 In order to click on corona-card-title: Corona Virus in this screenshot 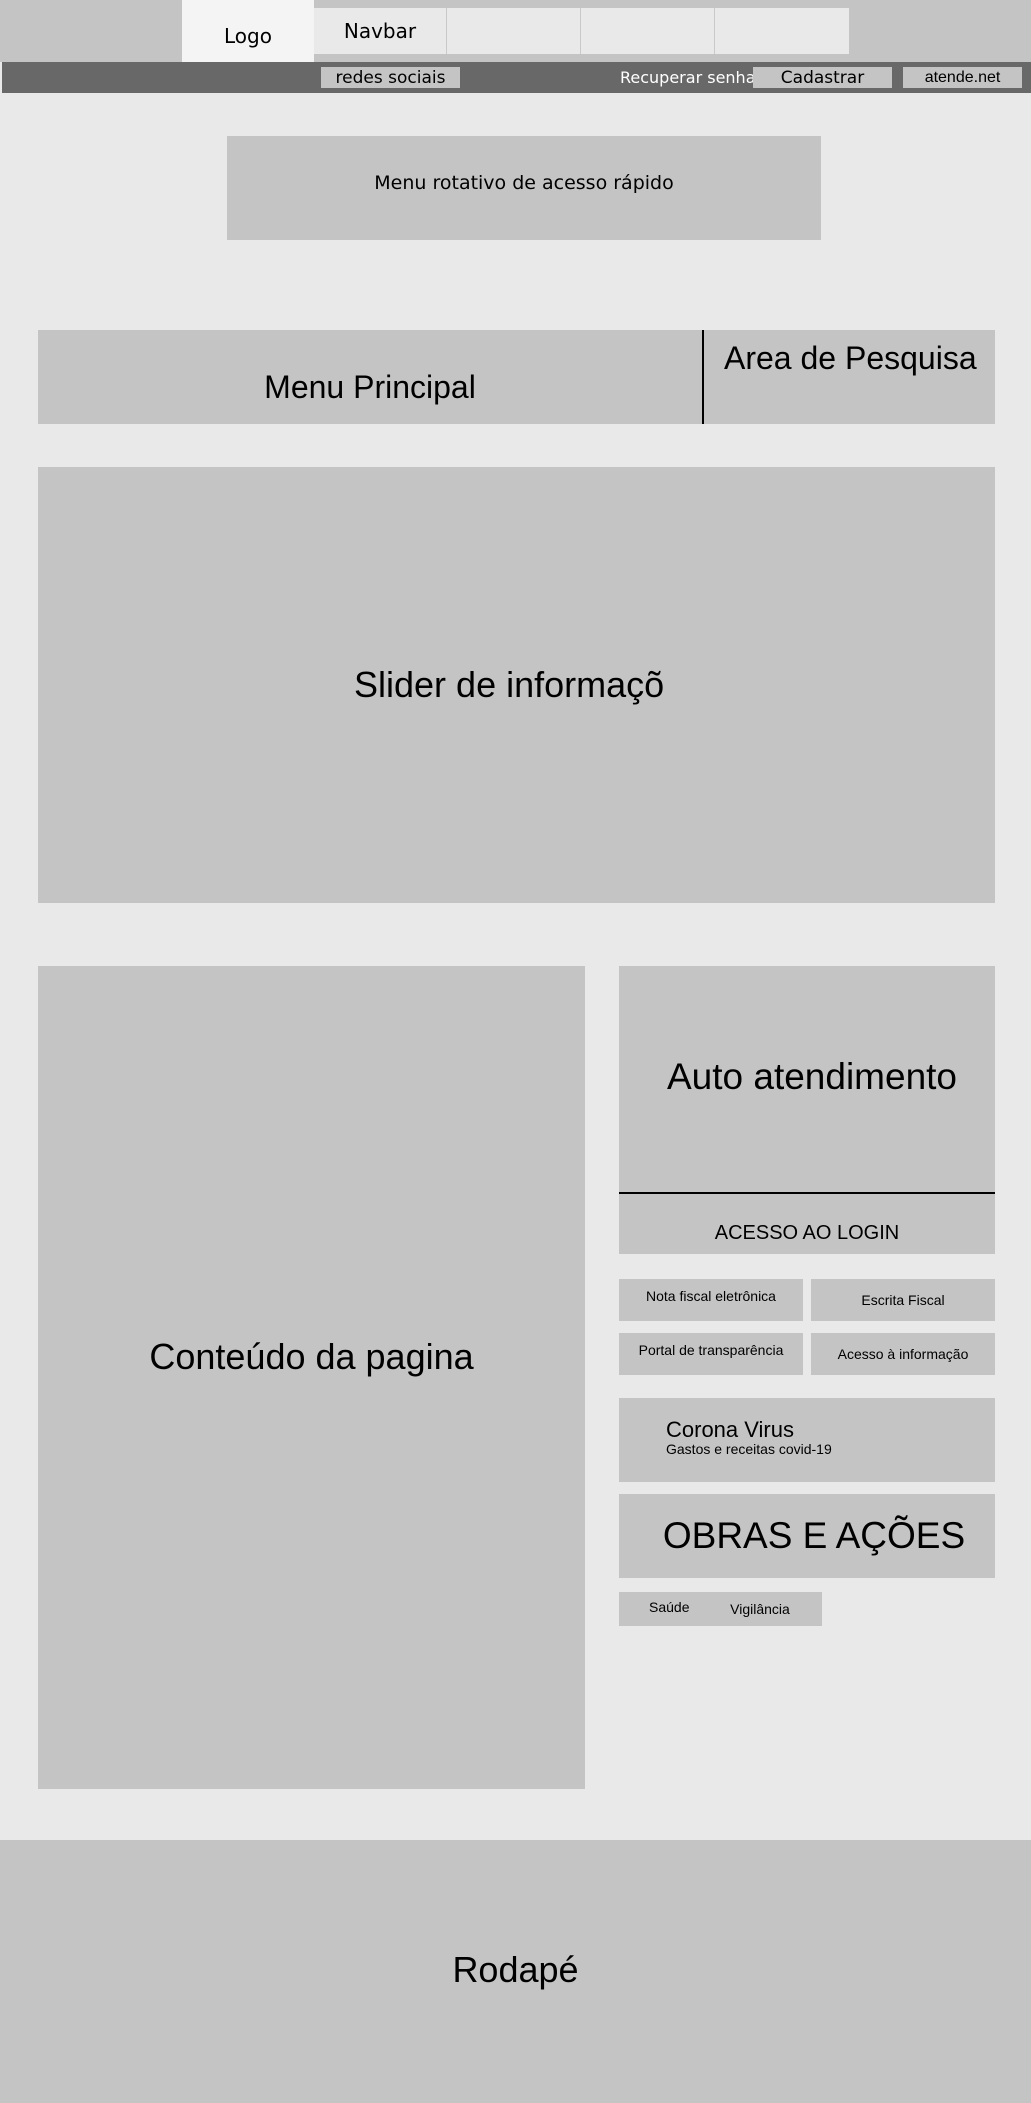, I will do `click(730, 1429)`.